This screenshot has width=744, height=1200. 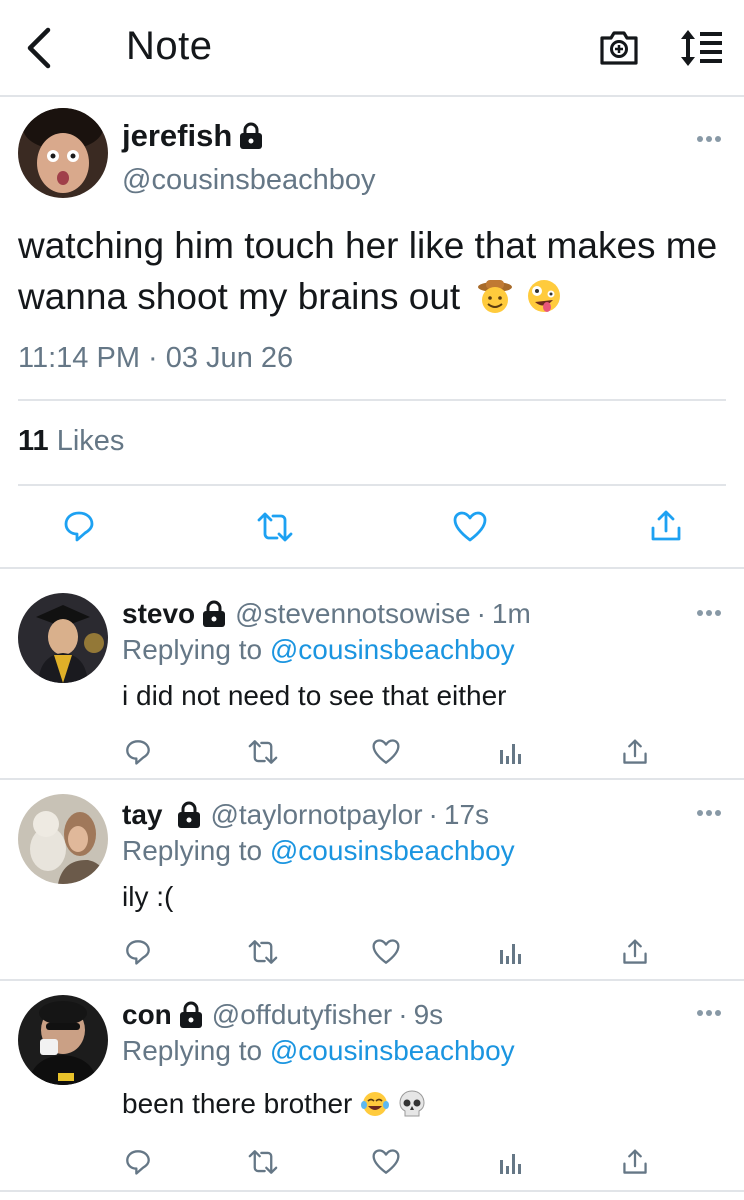 I want to click on sort-icon, so click(x=702, y=48).